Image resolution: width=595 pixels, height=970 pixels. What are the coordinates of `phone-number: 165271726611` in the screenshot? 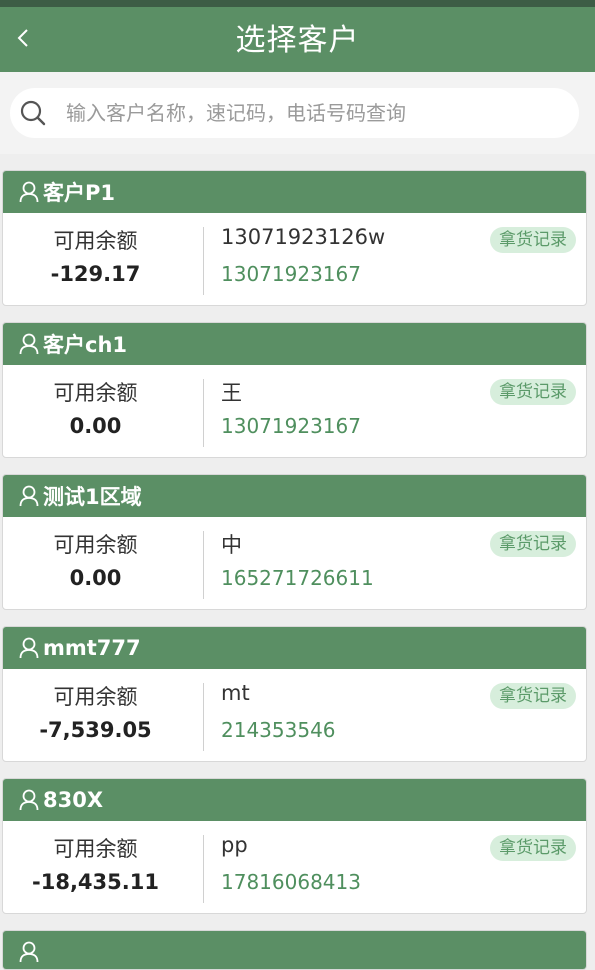 It's located at (297, 578).